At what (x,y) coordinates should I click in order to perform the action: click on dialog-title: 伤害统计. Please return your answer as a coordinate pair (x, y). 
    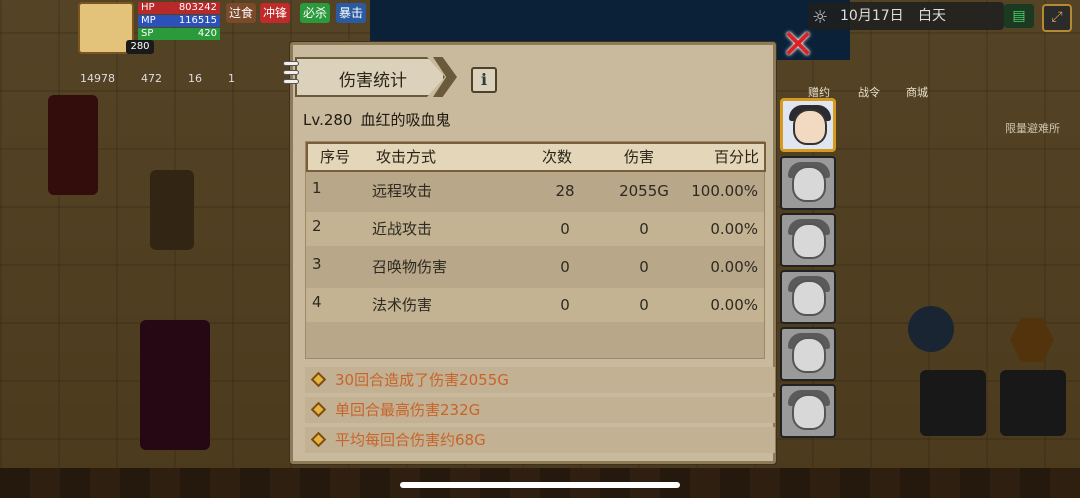
    Looking at the image, I should click on (373, 81).